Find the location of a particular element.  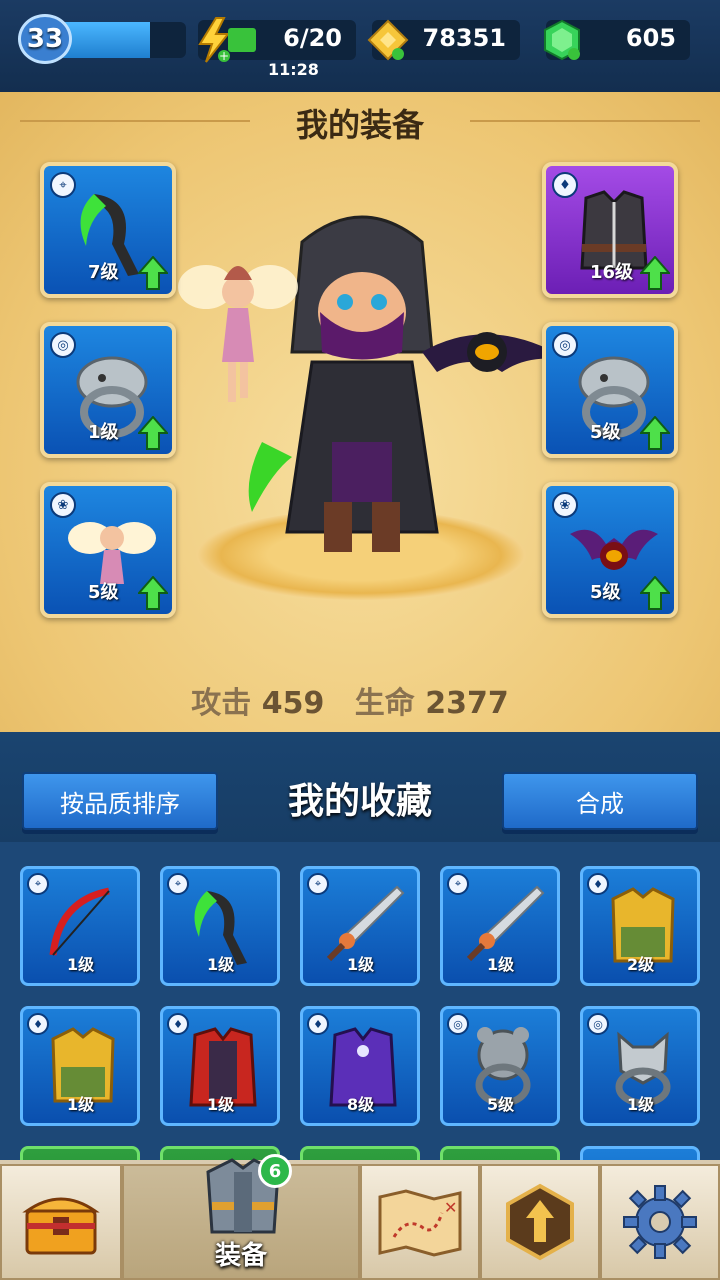

slot-level: 1级 is located at coordinates (103, 432).